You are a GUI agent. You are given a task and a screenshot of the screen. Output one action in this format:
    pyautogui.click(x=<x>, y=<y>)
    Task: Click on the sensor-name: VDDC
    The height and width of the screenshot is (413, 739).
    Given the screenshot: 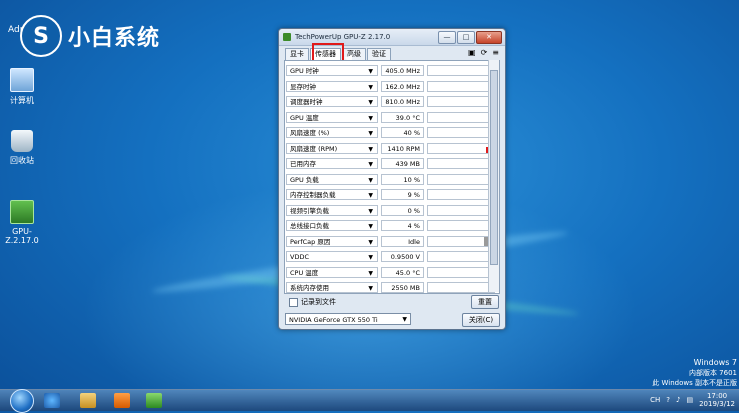 What is the action you would take?
    pyautogui.click(x=299, y=257)
    